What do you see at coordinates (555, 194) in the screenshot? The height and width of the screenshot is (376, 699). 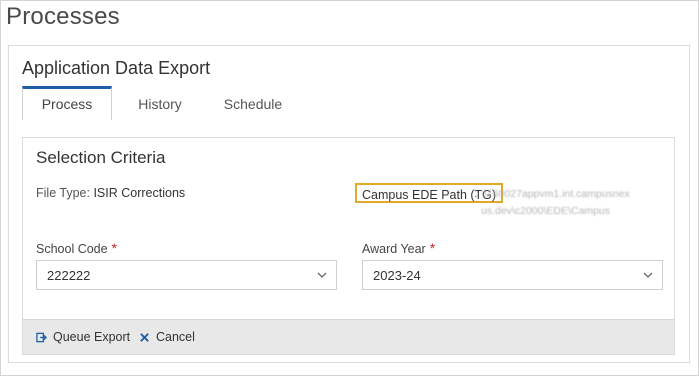 I see `path-value-line1: \\160027appvm1.int.campusnex` at bounding box center [555, 194].